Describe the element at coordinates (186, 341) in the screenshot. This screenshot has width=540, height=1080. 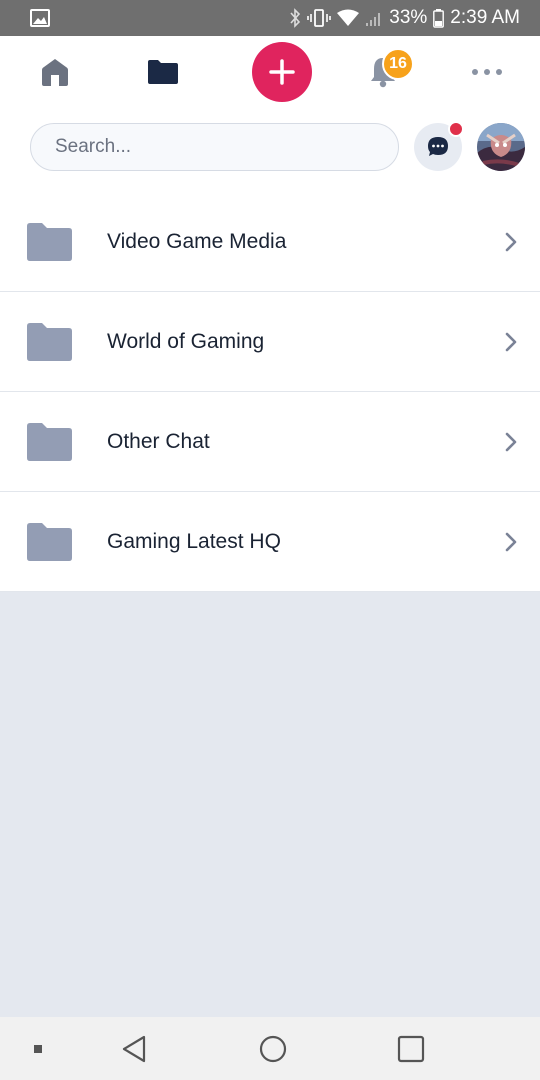
I see `folder-label: World of Gaming` at that location.